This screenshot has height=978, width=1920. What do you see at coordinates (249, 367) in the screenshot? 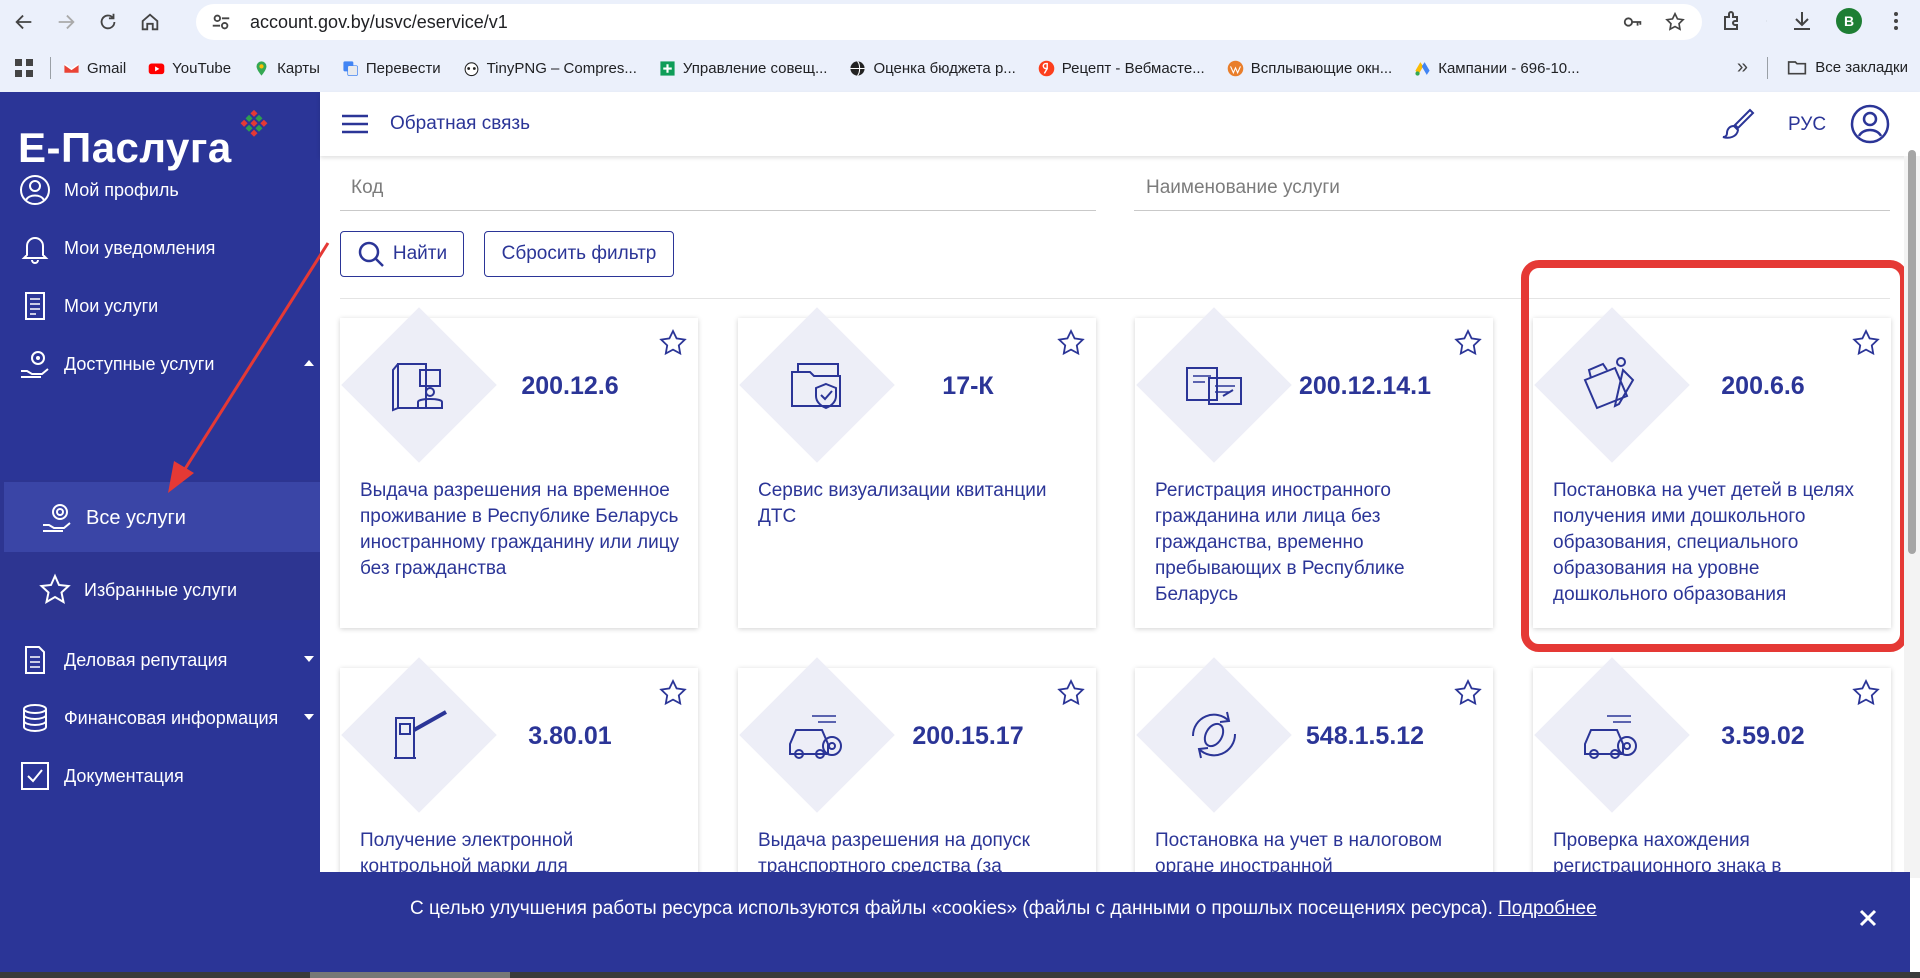
I see `annotation-arrow-icon` at bounding box center [249, 367].